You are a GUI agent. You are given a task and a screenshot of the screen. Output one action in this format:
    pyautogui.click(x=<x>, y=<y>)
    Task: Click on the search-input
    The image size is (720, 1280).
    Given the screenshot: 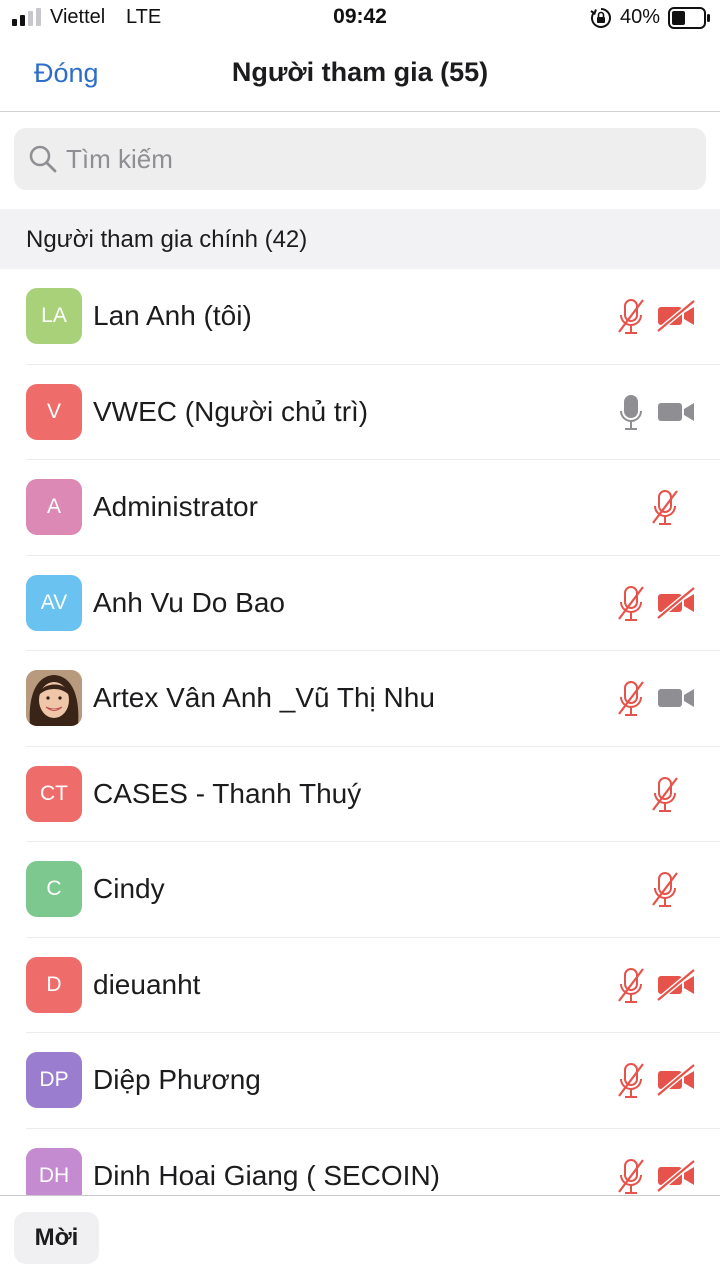 What is the action you would take?
    pyautogui.click(x=376, y=159)
    